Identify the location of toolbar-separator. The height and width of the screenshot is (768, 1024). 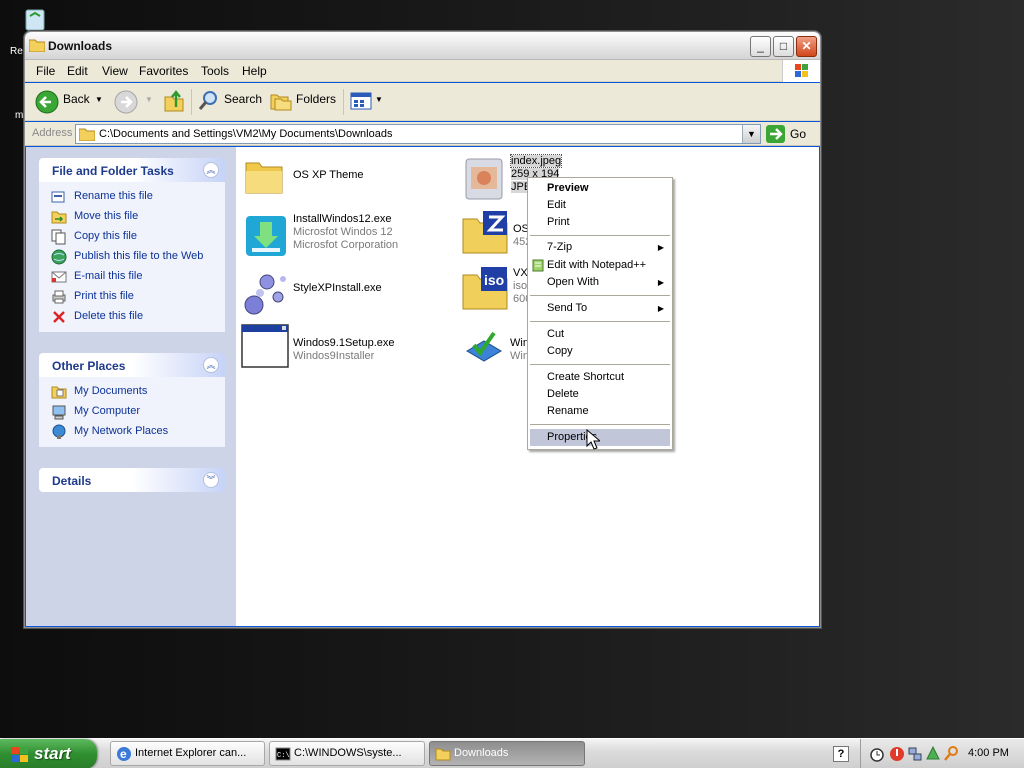
(191, 102).